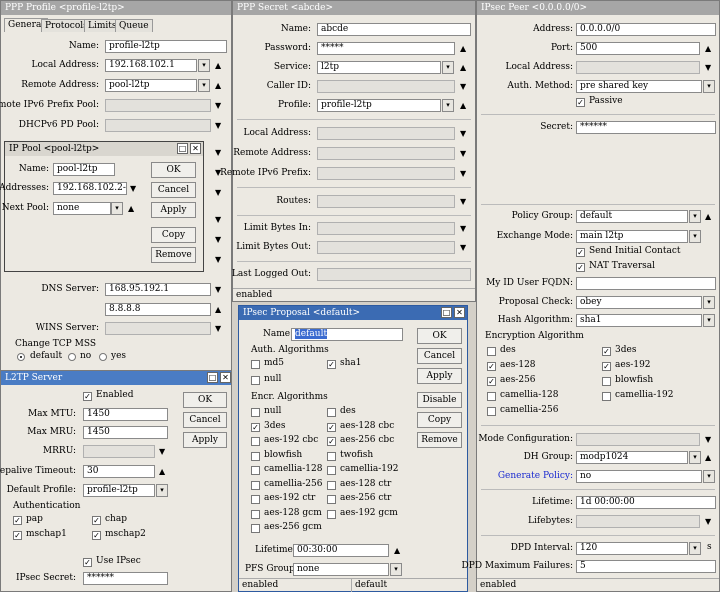  What do you see at coordinates (463, 201) in the screenshot?
I see `routes-arrow: ▼` at bounding box center [463, 201].